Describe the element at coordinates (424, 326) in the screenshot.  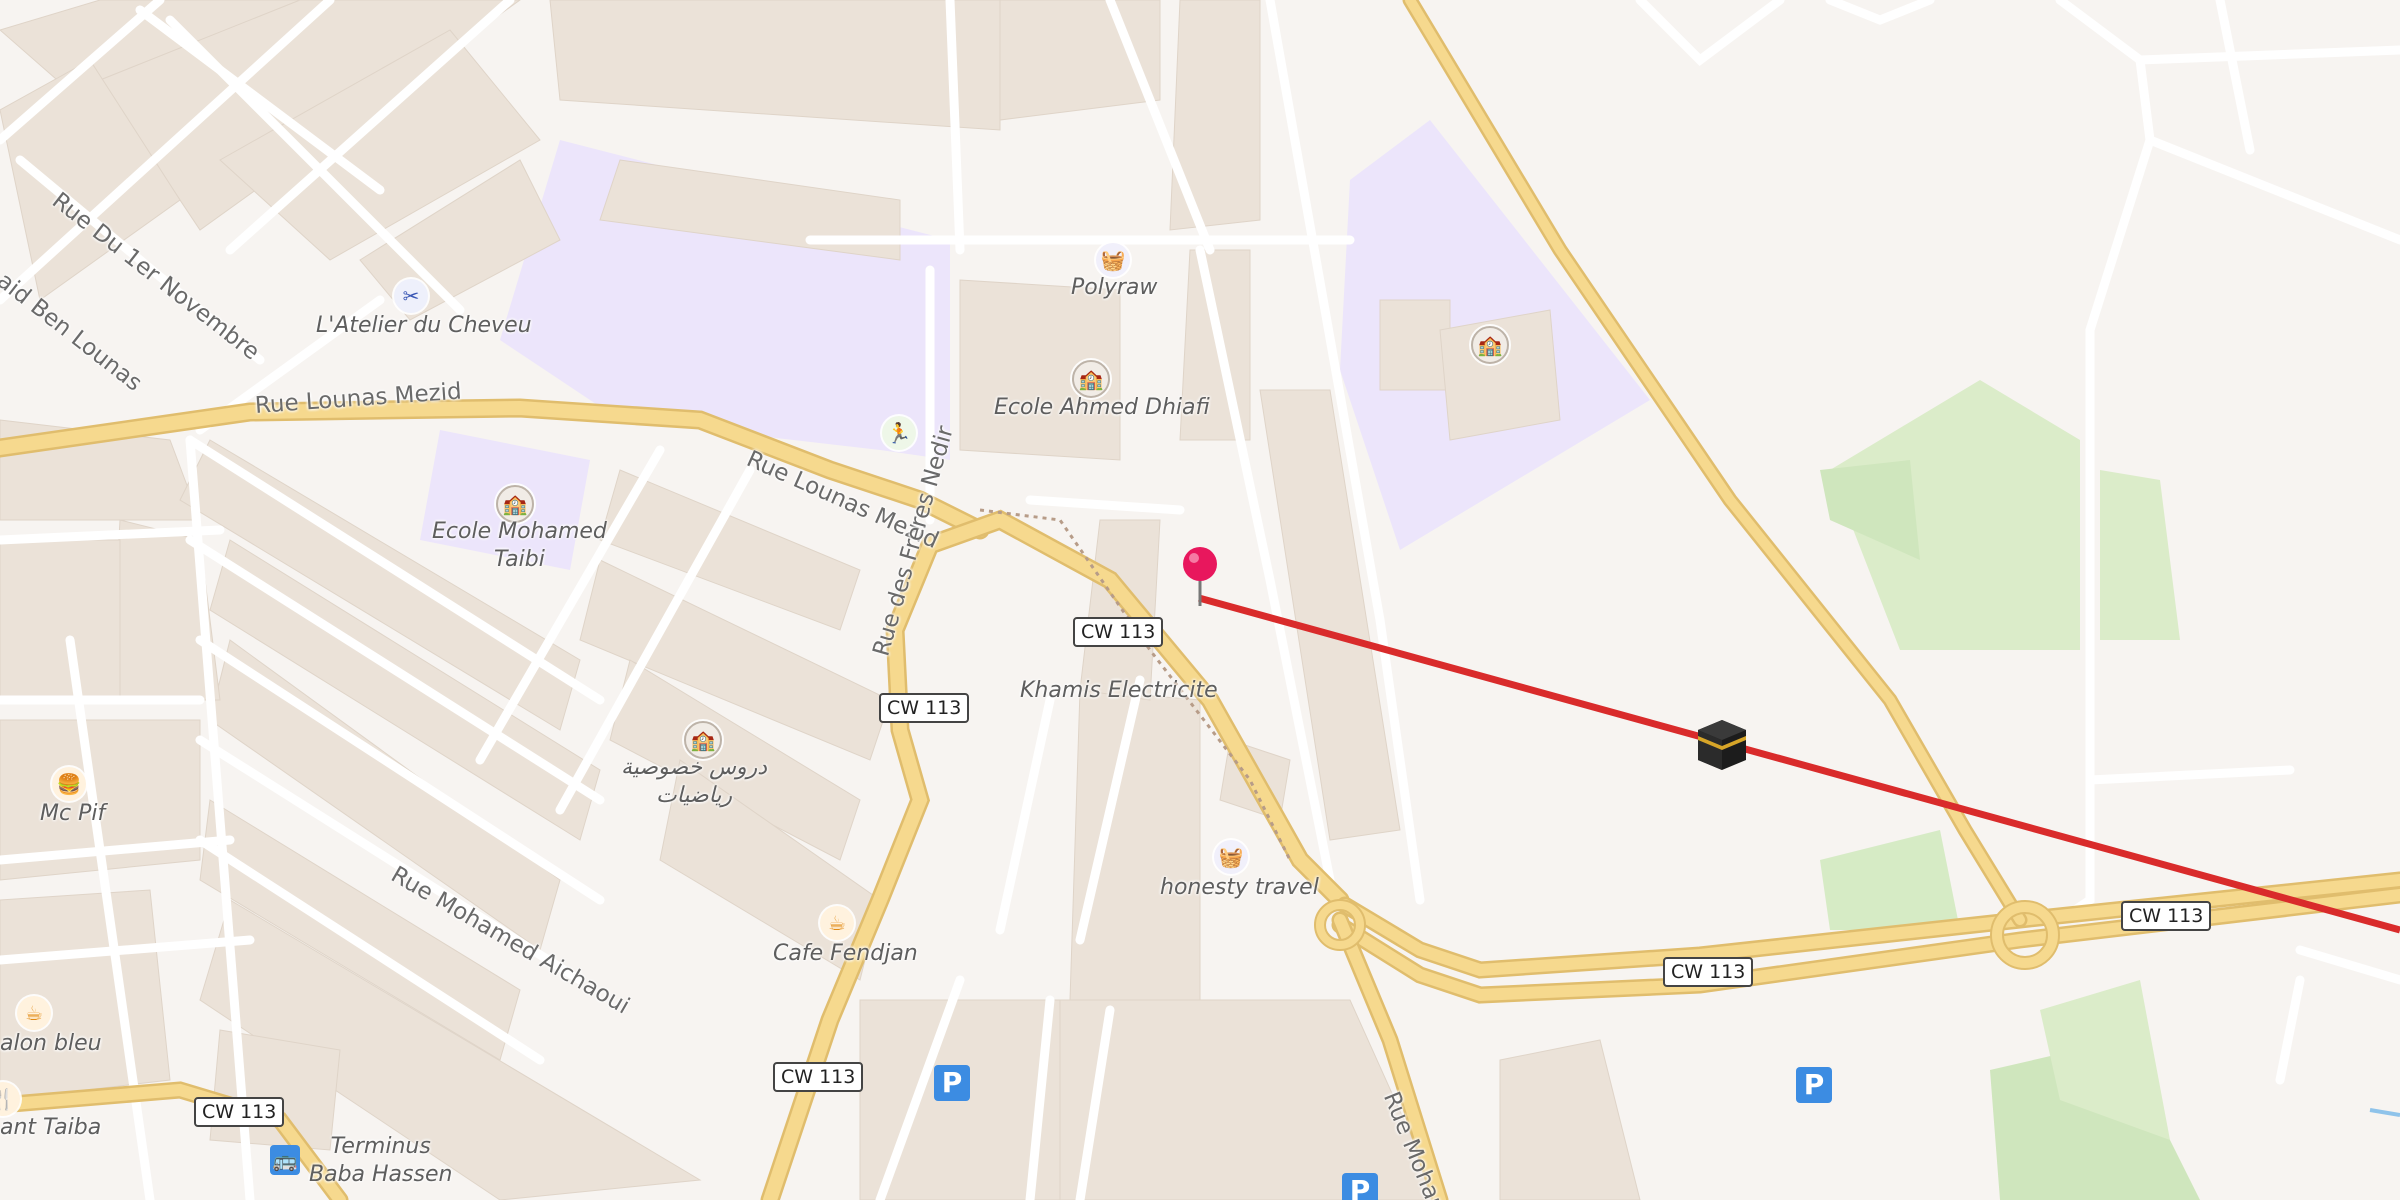
I see `poi-label: L'Atelier du Cheveu` at that location.